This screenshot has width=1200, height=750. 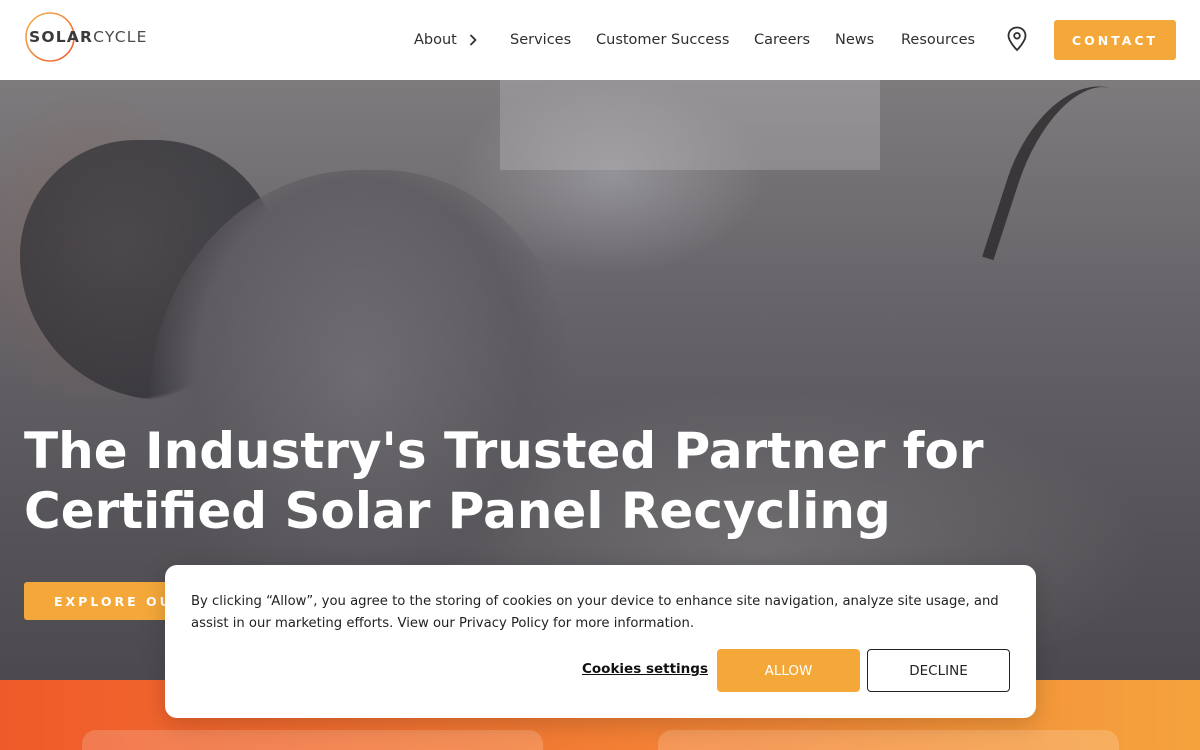 I want to click on logo-wordmark: SOLARCYCLE, so click(x=88, y=37).